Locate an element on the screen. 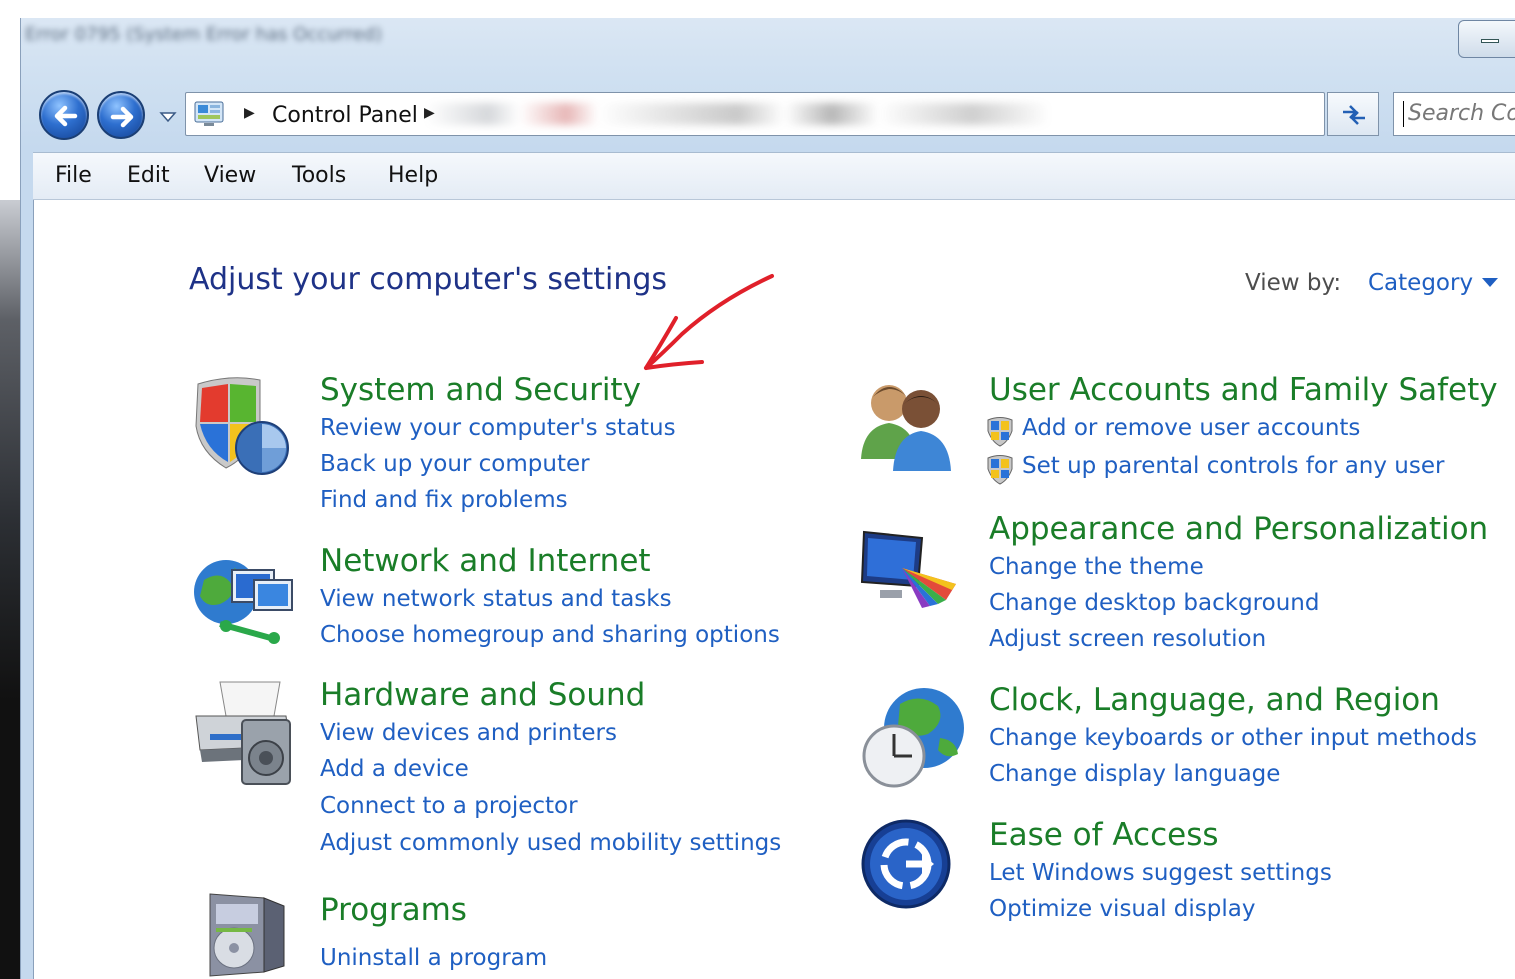 The height and width of the screenshot is (979, 1515). control-panel-icon is located at coordinates (209, 113).